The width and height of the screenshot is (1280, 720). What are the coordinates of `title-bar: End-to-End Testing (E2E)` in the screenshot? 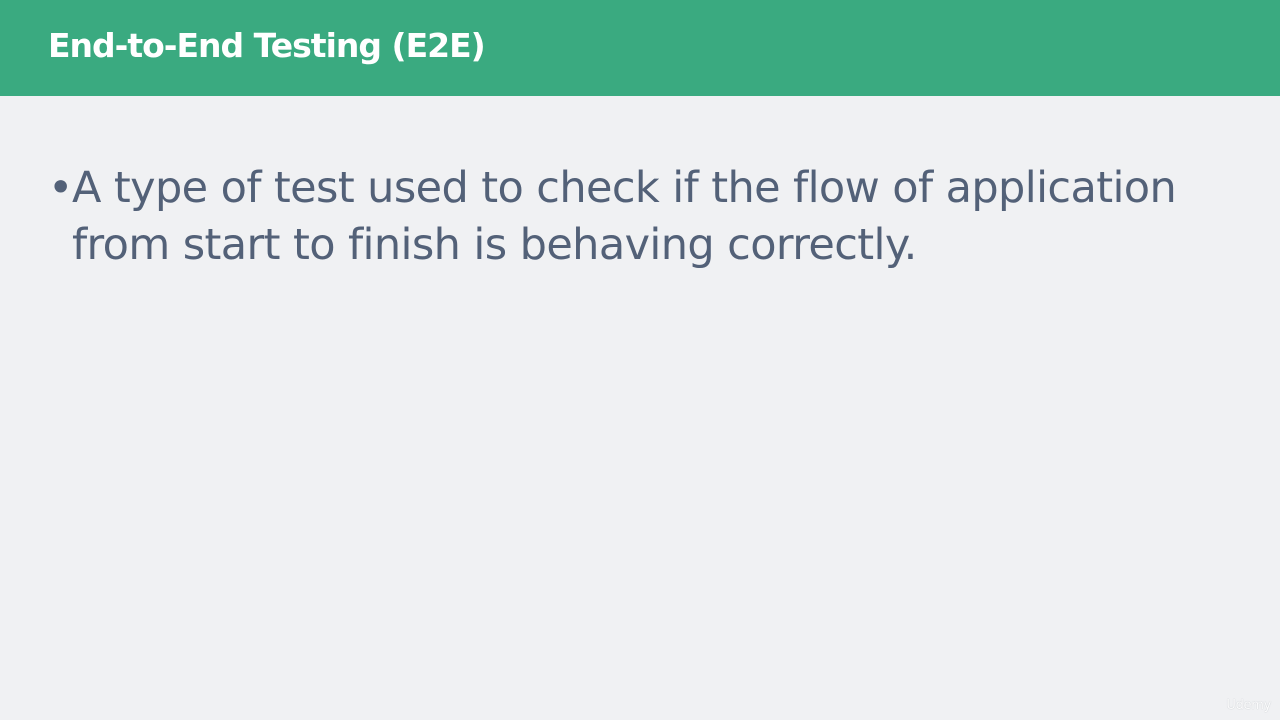 It's located at (640, 48).